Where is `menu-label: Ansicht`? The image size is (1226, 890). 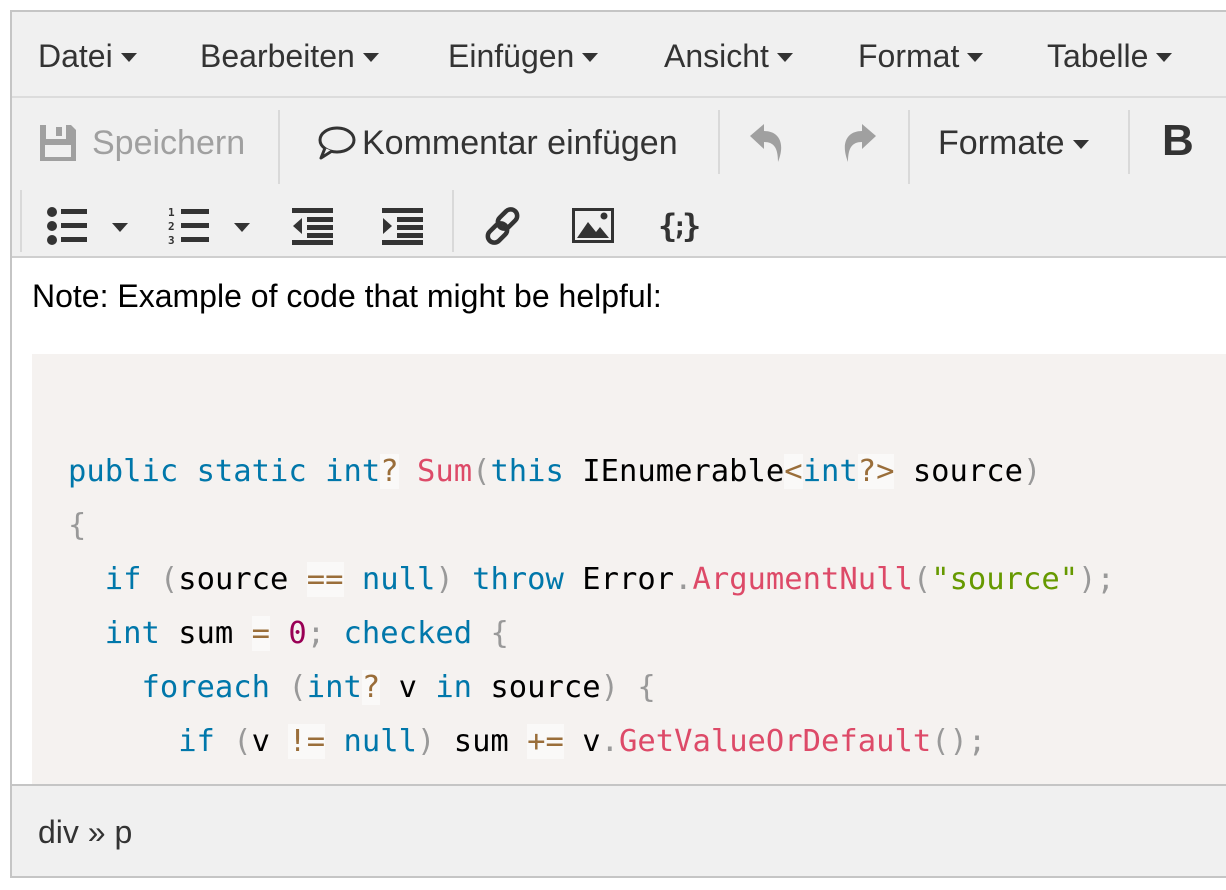
menu-label: Ansicht is located at coordinates (716, 55).